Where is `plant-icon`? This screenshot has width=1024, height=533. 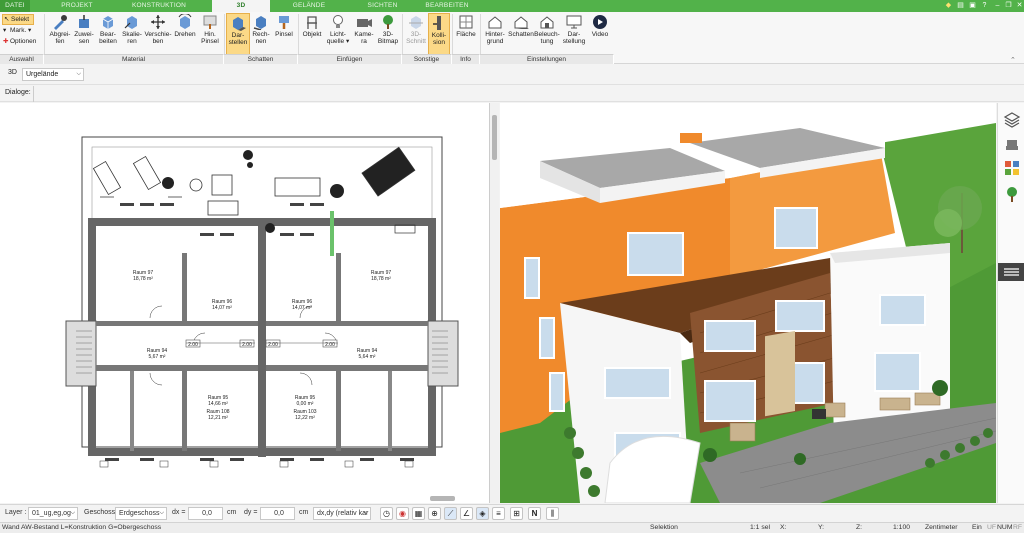 plant-icon is located at coordinates (1012, 194).